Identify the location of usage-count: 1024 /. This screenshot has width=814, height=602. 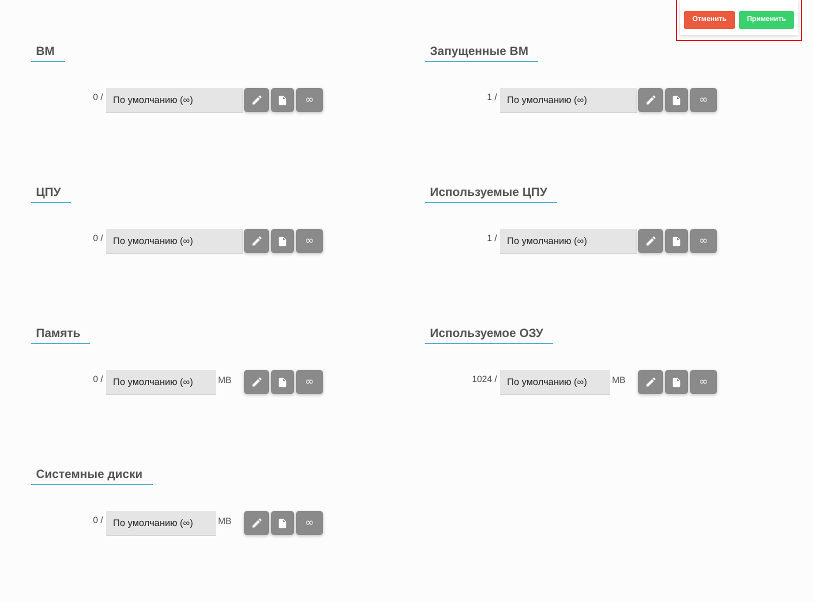
(484, 379).